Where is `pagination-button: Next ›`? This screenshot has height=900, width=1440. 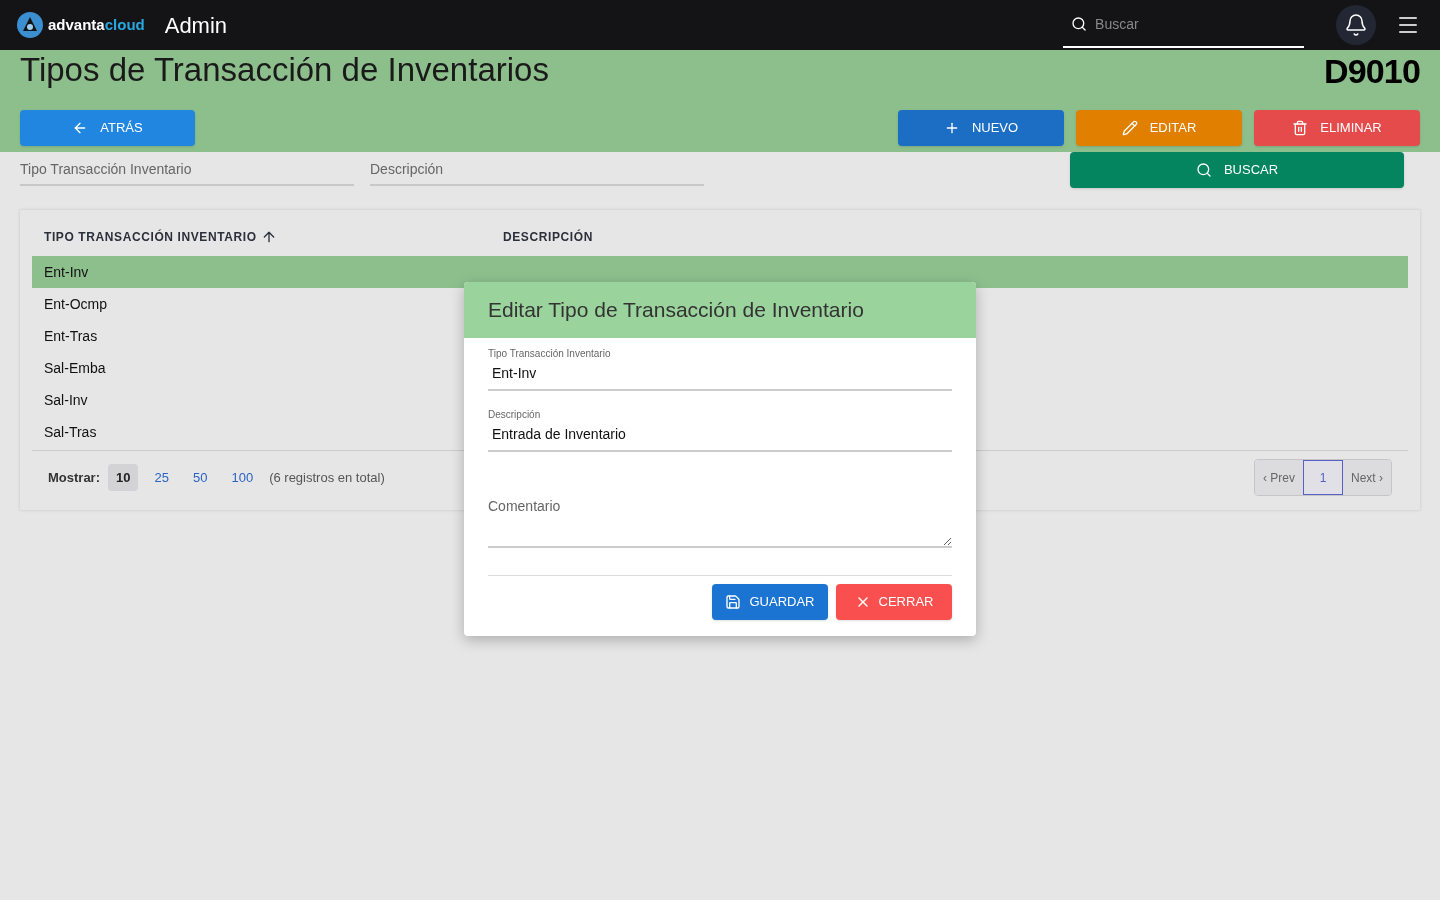 pagination-button: Next › is located at coordinates (1367, 477).